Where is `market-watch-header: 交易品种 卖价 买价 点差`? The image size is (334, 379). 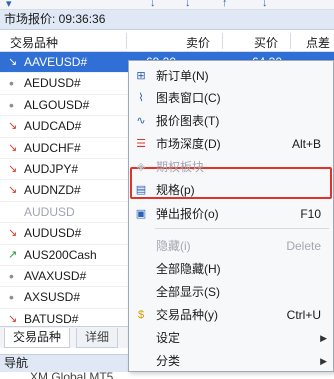
market-watch-header: 交易品种 卖价 买价 点差 is located at coordinates (167, 41).